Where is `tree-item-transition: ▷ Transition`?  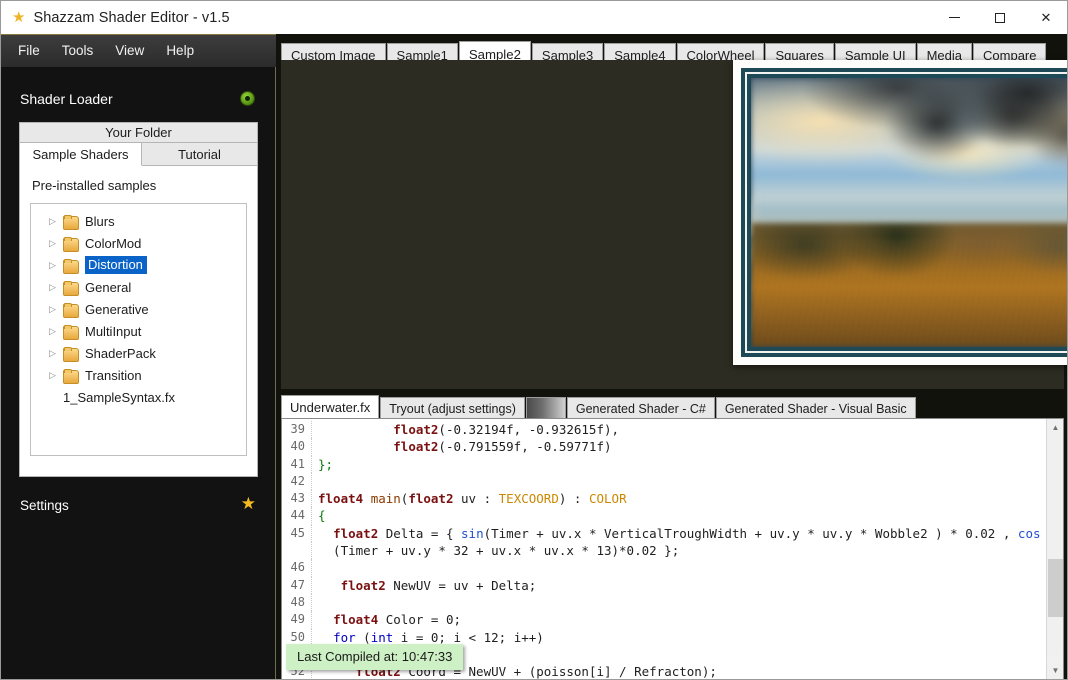 tree-item-transition: ▷ Transition is located at coordinates (138, 375).